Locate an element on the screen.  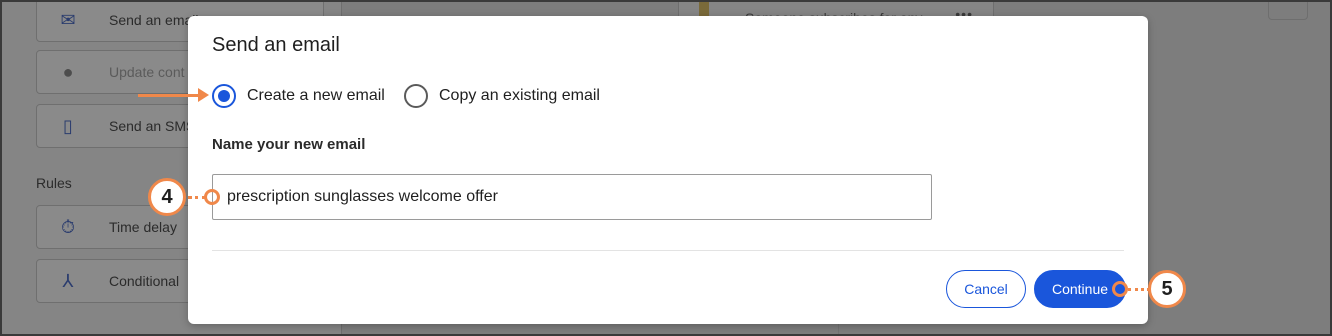
option-copy-existing-email: Copy an existing email is located at coordinates (502, 96).